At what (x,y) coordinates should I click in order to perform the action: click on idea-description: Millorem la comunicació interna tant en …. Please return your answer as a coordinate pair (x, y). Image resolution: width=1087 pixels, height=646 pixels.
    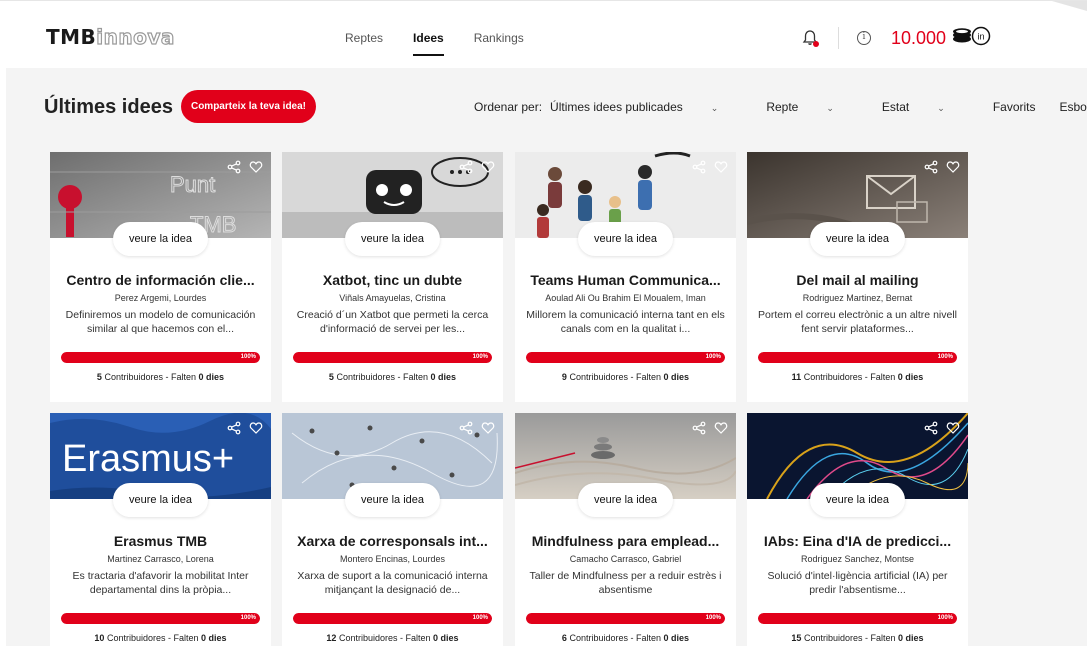
    Looking at the image, I should click on (625, 322).